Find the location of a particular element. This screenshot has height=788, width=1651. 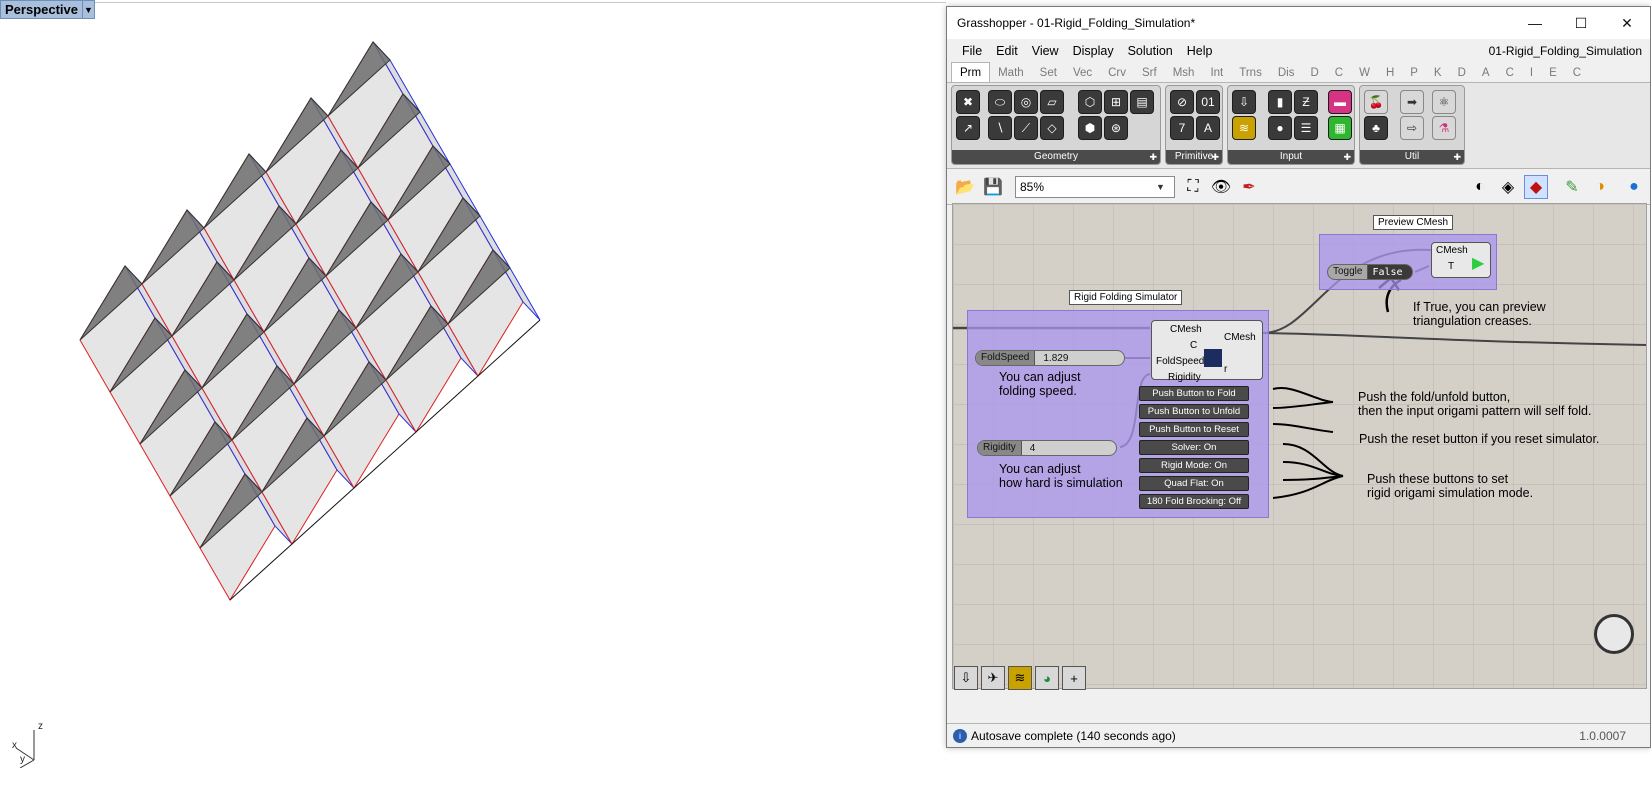

menu-view: View is located at coordinates (1045, 51).